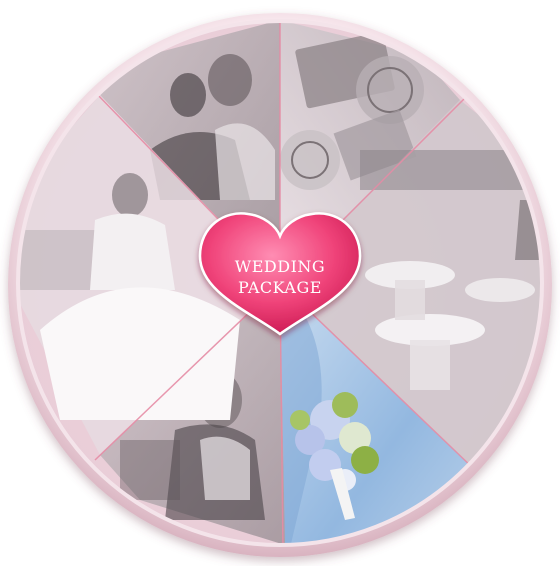 This screenshot has height=566, width=560. Describe the element at coordinates (280, 266) in the screenshot. I see `heart-title-line1: WEDDING` at that location.